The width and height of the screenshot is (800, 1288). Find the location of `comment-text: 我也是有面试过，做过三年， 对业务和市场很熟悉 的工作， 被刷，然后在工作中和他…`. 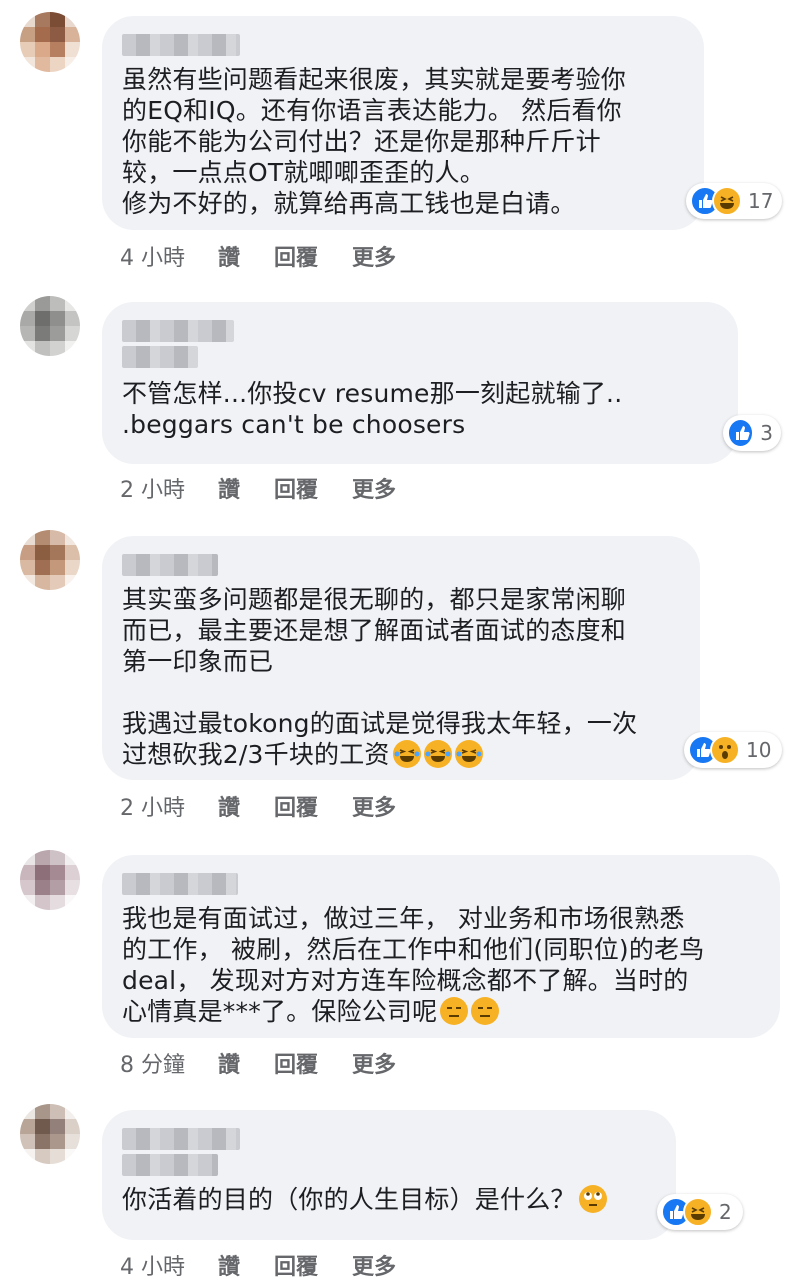

comment-text: 我也是有面试过，做过三年， 对业务和市场很熟悉 的工作， 被刷，然后在工作中和他… is located at coordinates (441, 965).